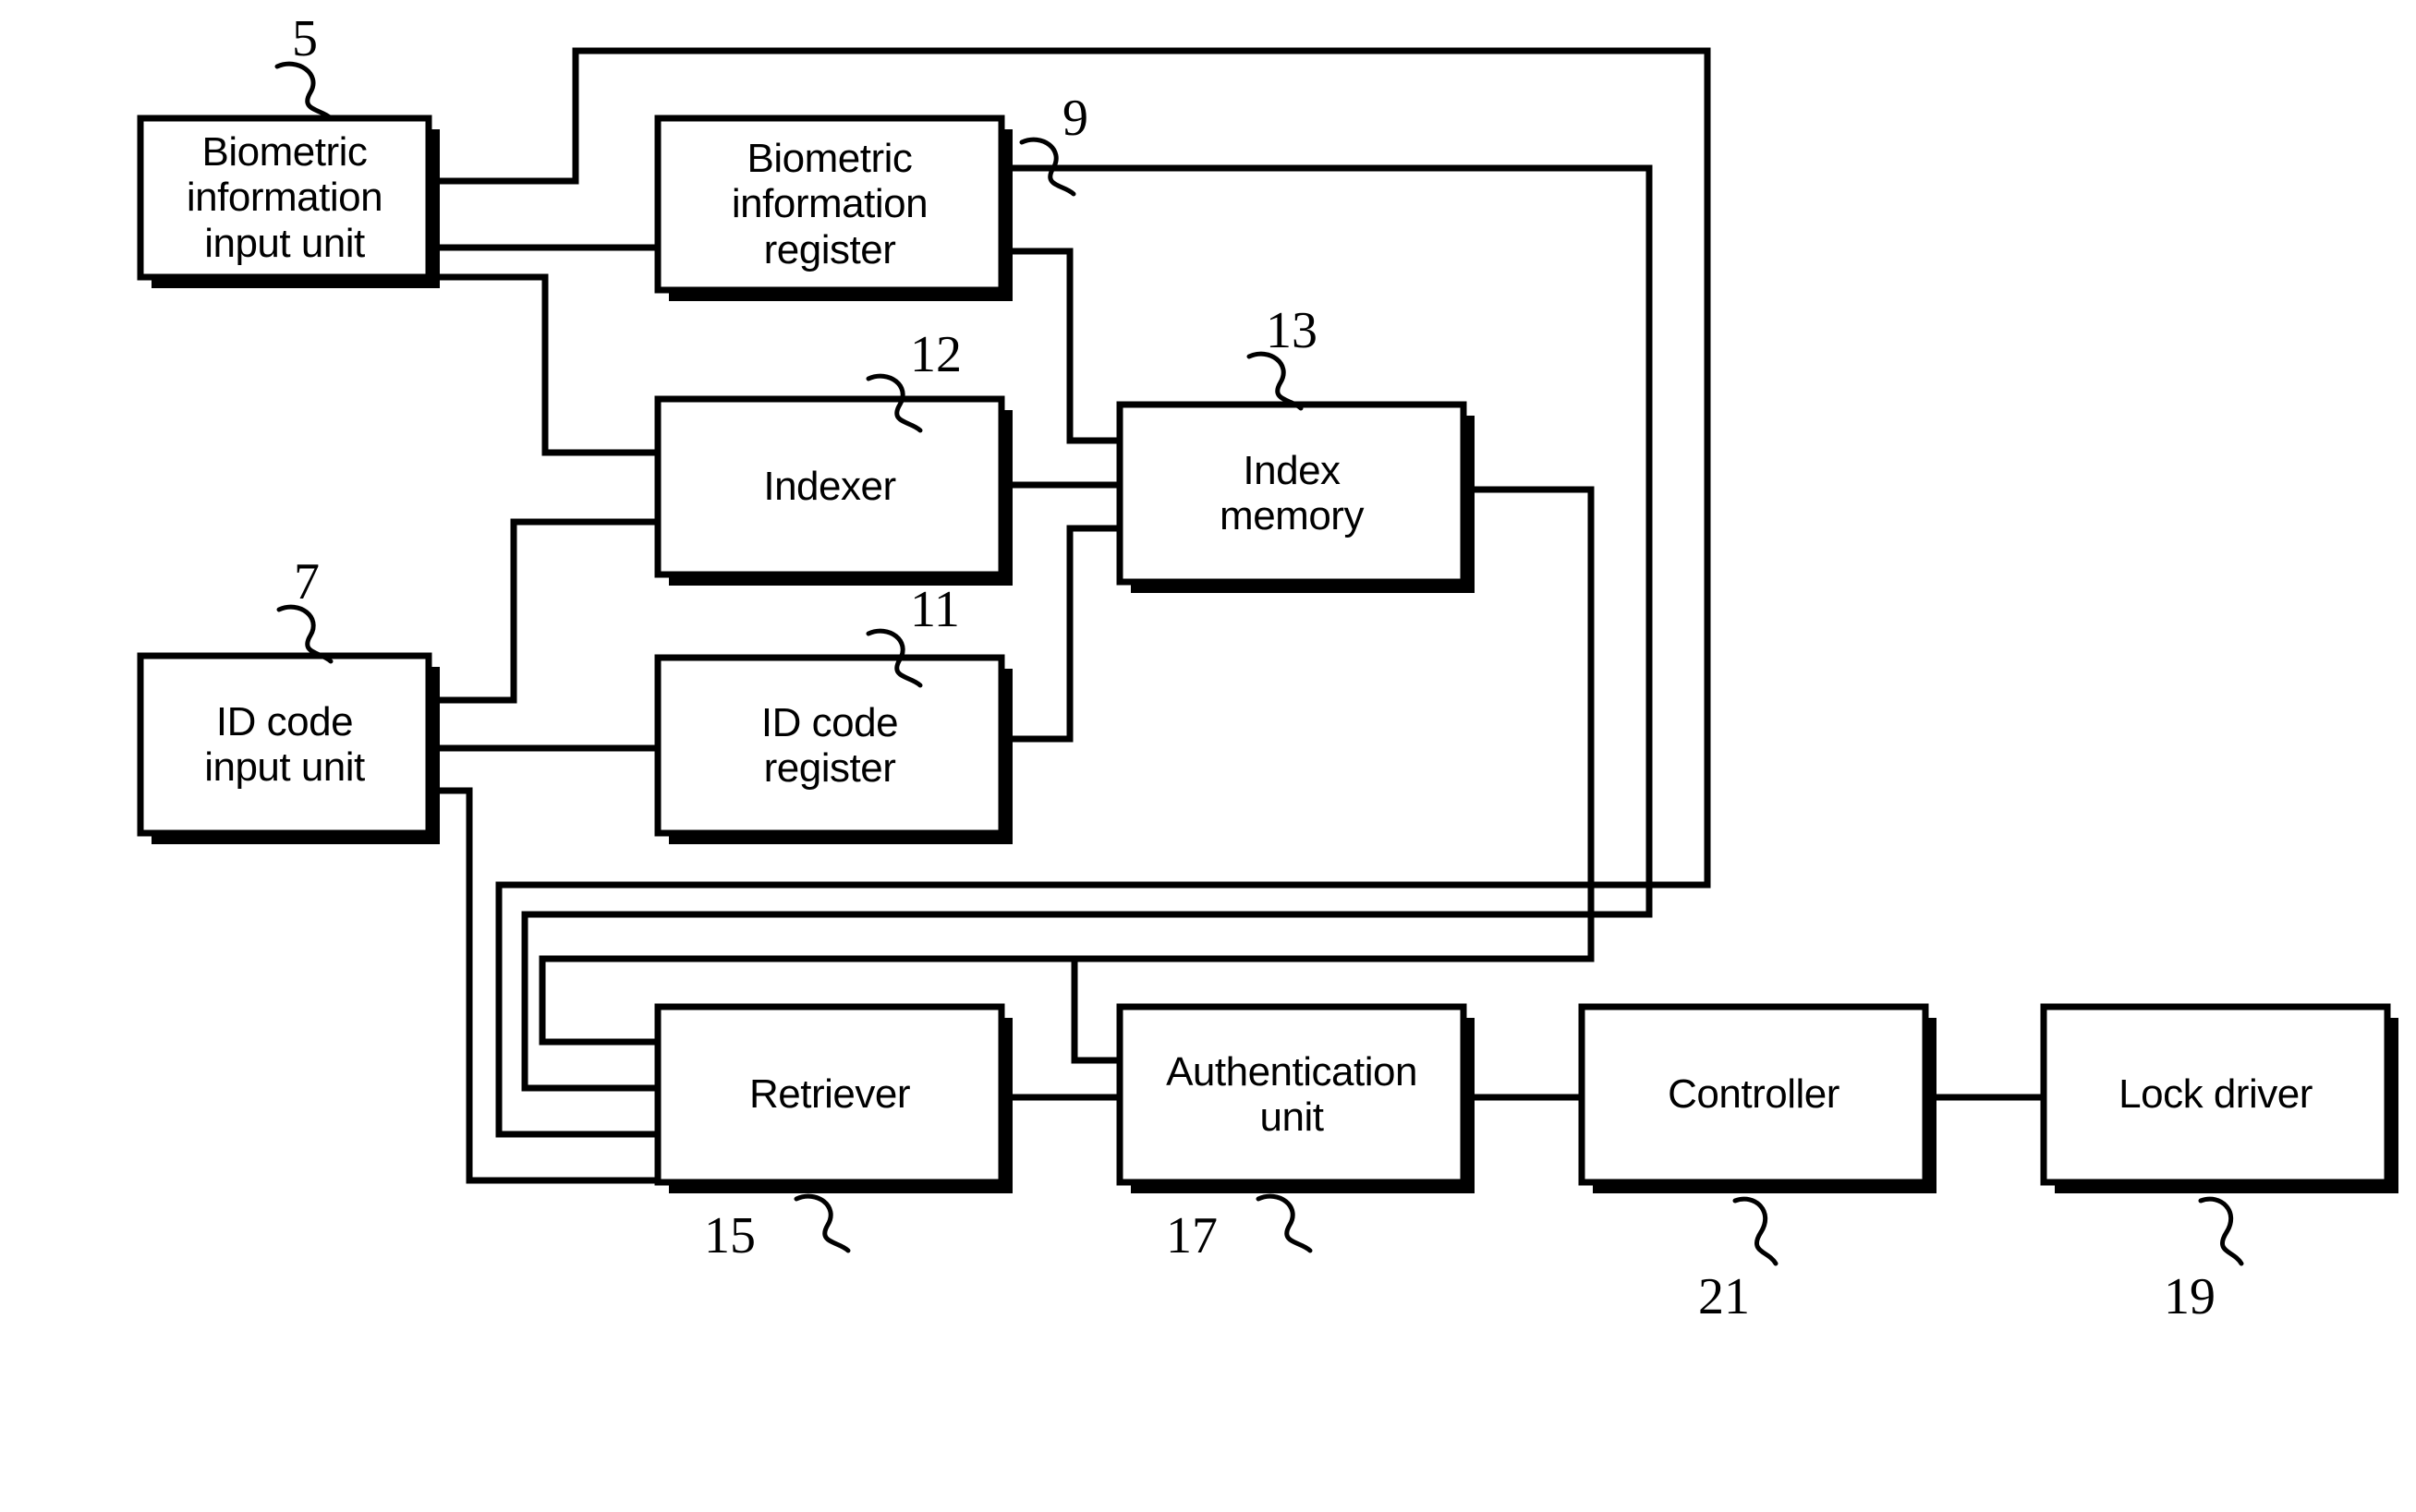 The image size is (2416, 1512). What do you see at coordinates (307, 582) in the screenshot?
I see `reference-numeral-7: 7` at bounding box center [307, 582].